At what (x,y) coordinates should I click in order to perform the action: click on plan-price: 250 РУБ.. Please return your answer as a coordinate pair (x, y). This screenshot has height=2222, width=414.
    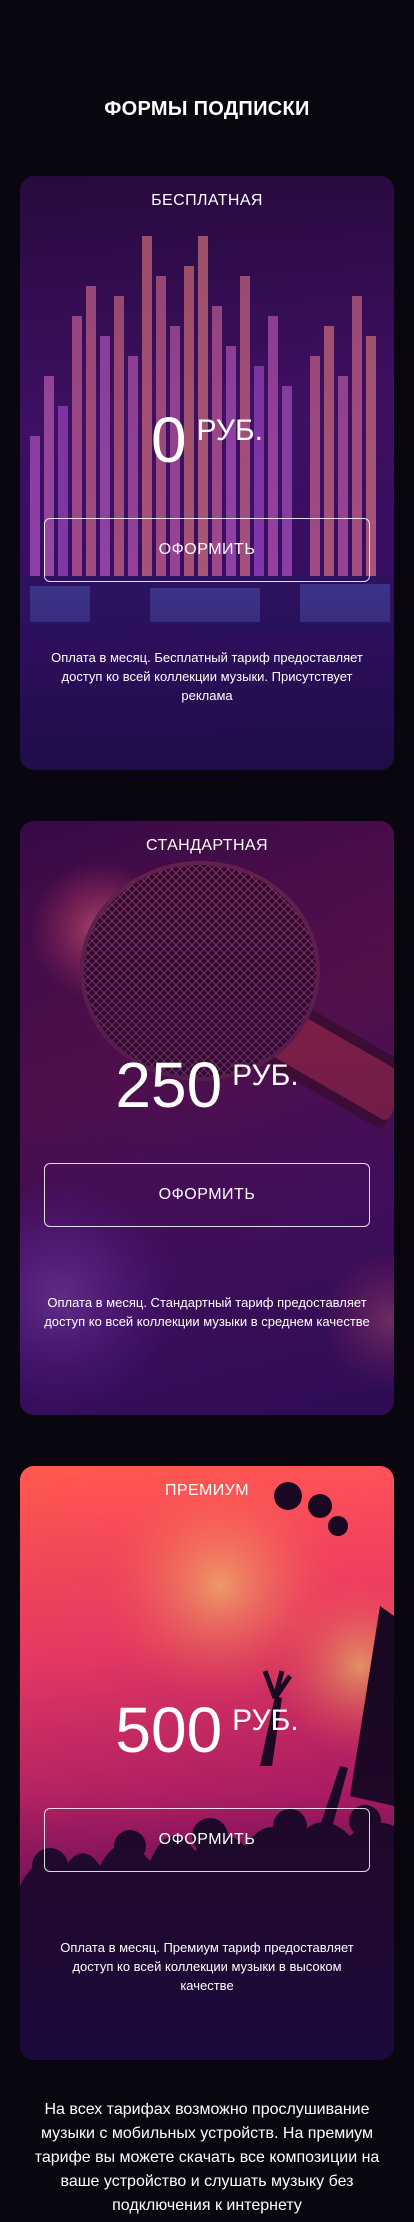
    Looking at the image, I should click on (207, 1085).